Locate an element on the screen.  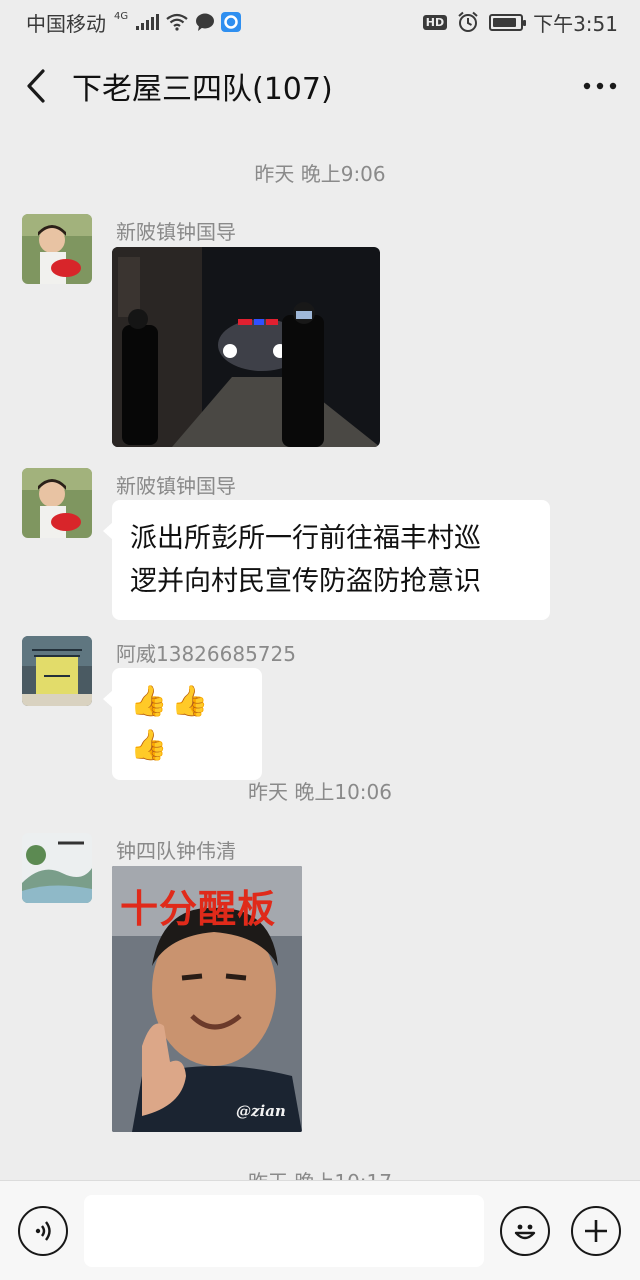
more-dots-icon is located at coordinates (600, 86).